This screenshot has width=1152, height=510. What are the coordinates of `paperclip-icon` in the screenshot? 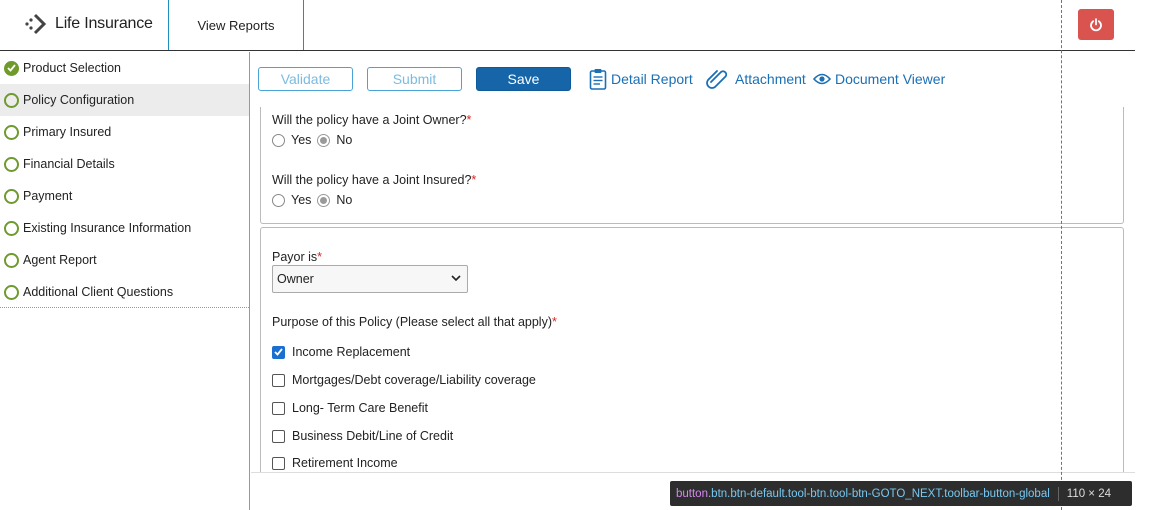 It's located at (717, 79).